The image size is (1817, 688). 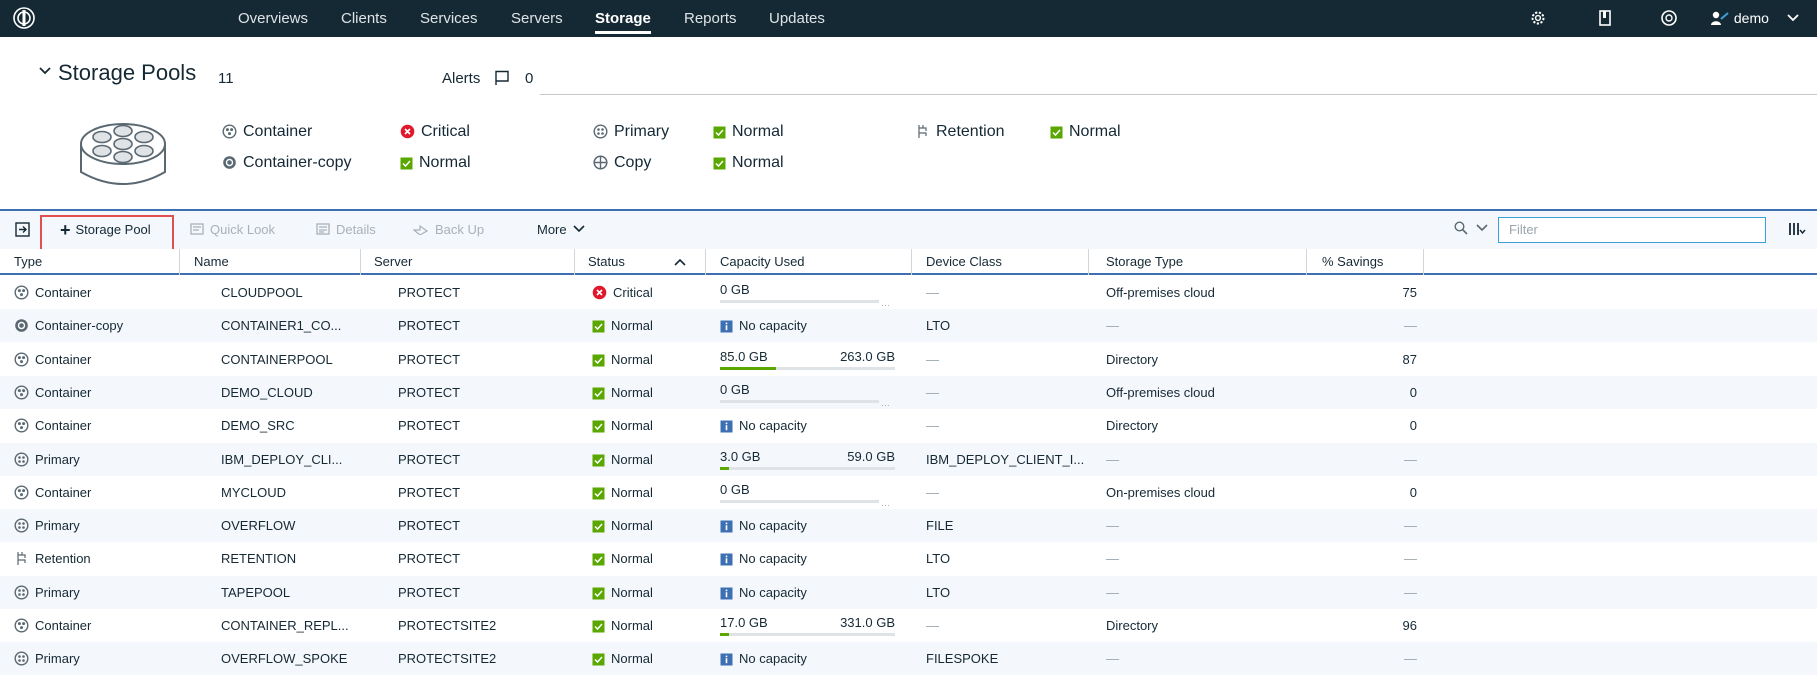 I want to click on cell-server: PROTECT, so click(x=429, y=392).